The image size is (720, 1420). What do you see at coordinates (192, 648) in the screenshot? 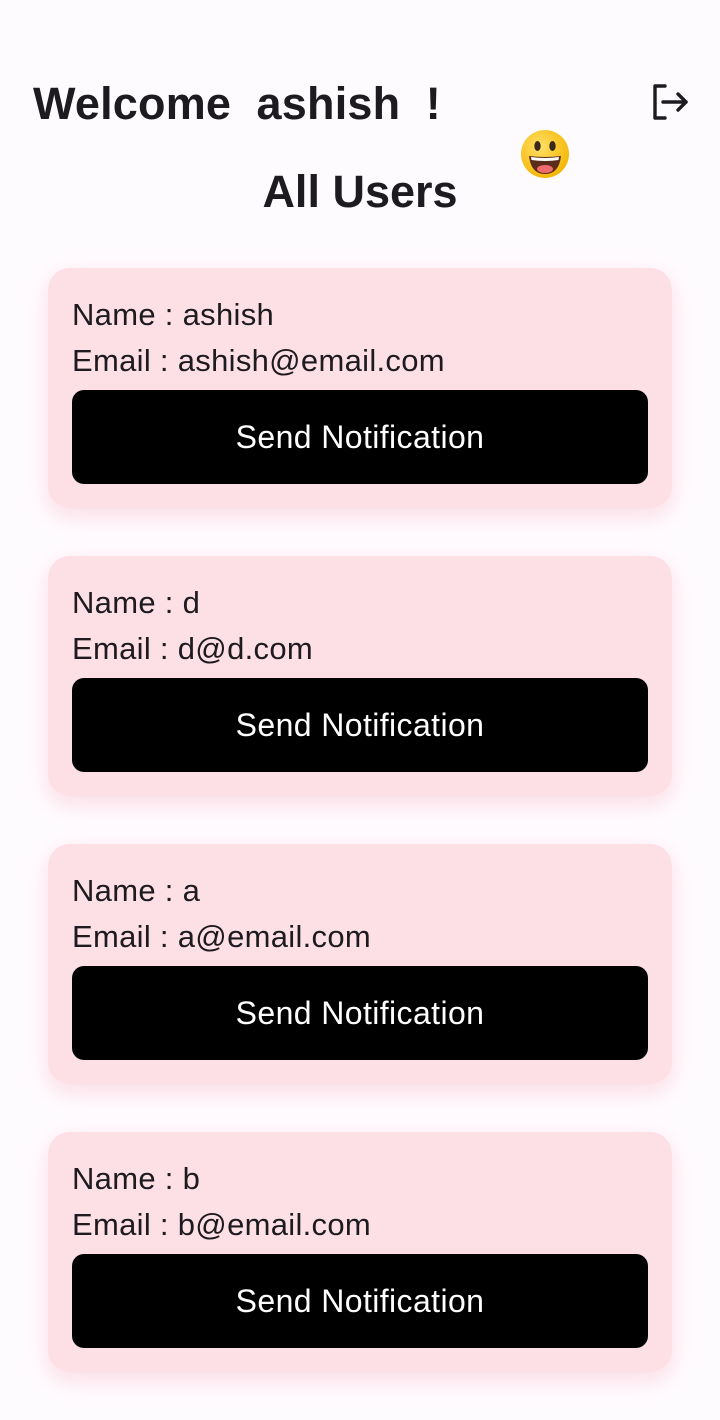
I see `user-email: Email : d@d.com` at bounding box center [192, 648].